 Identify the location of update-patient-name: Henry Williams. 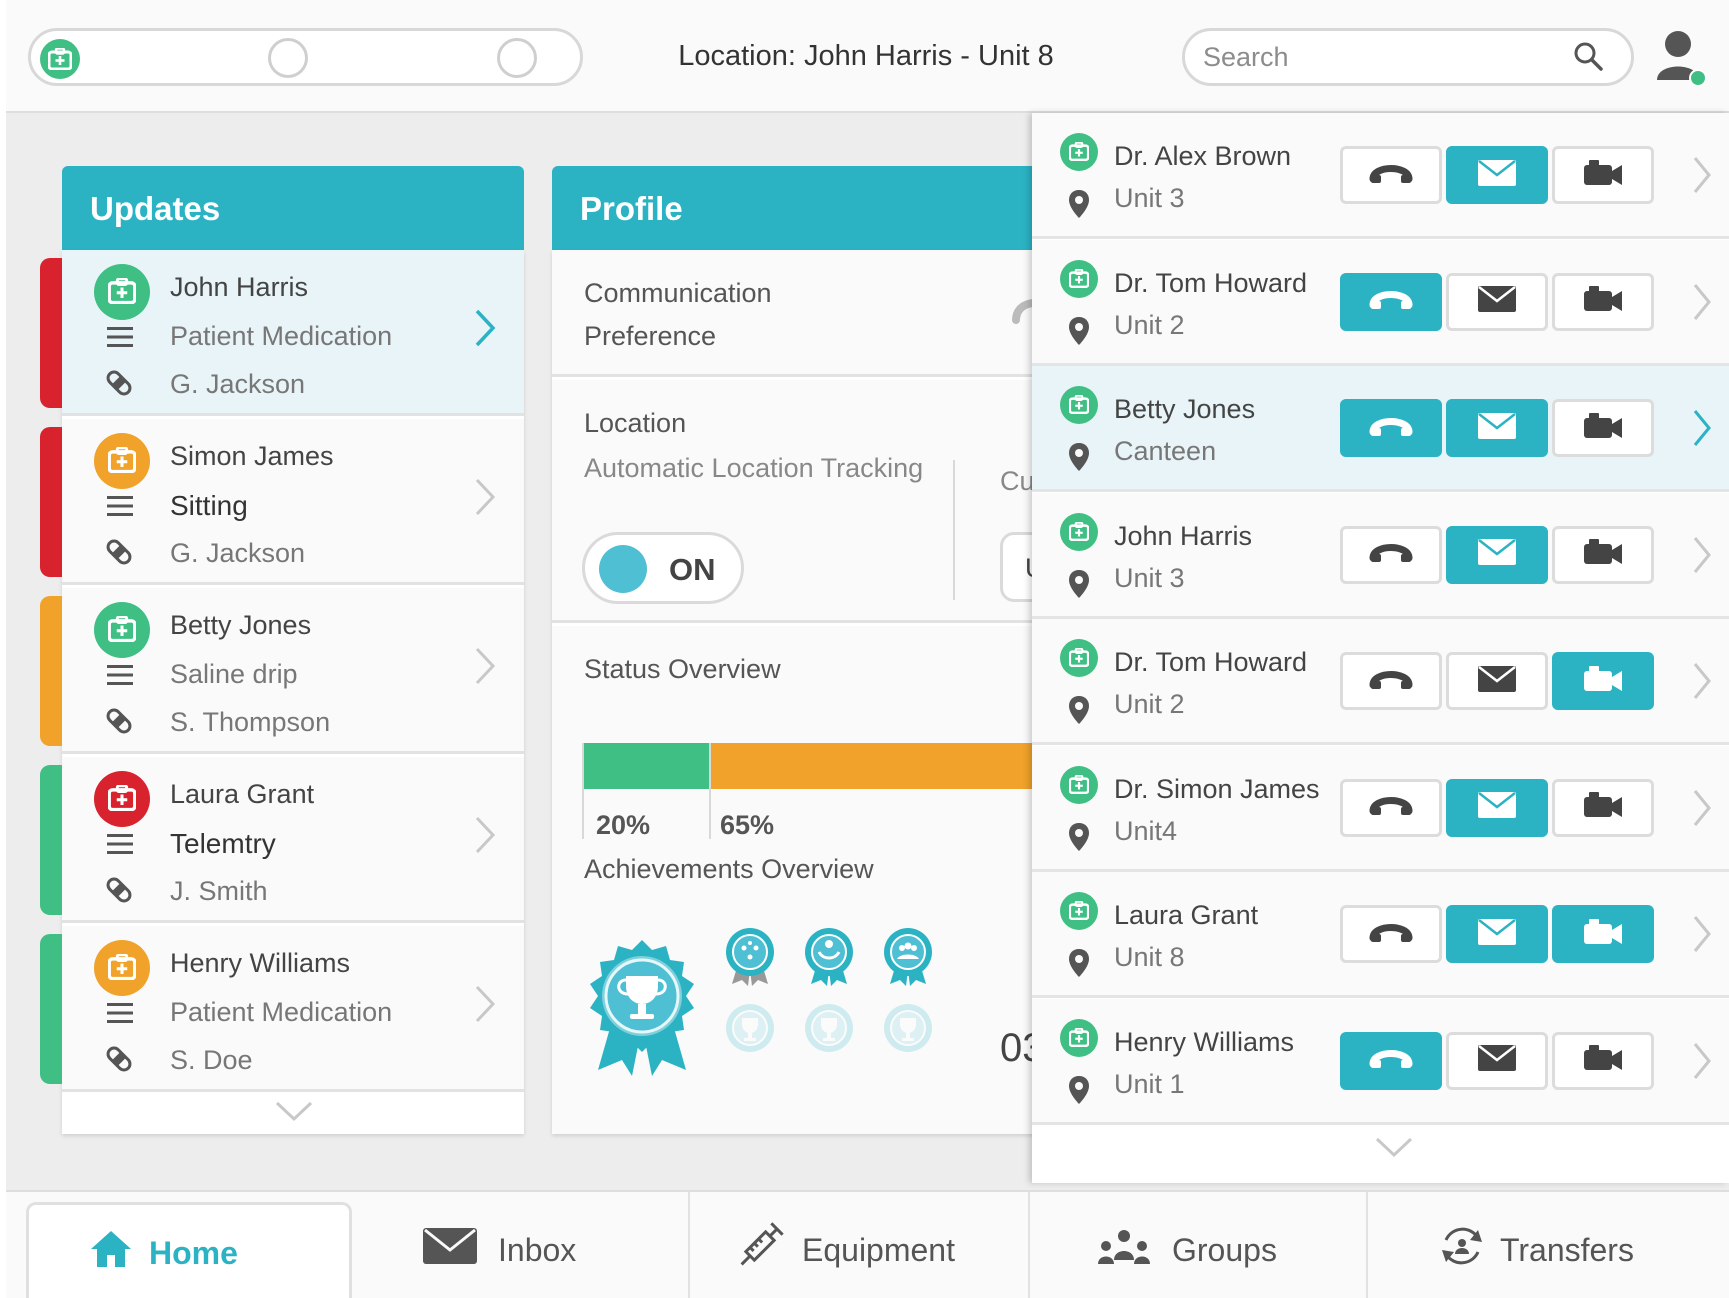
(260, 963).